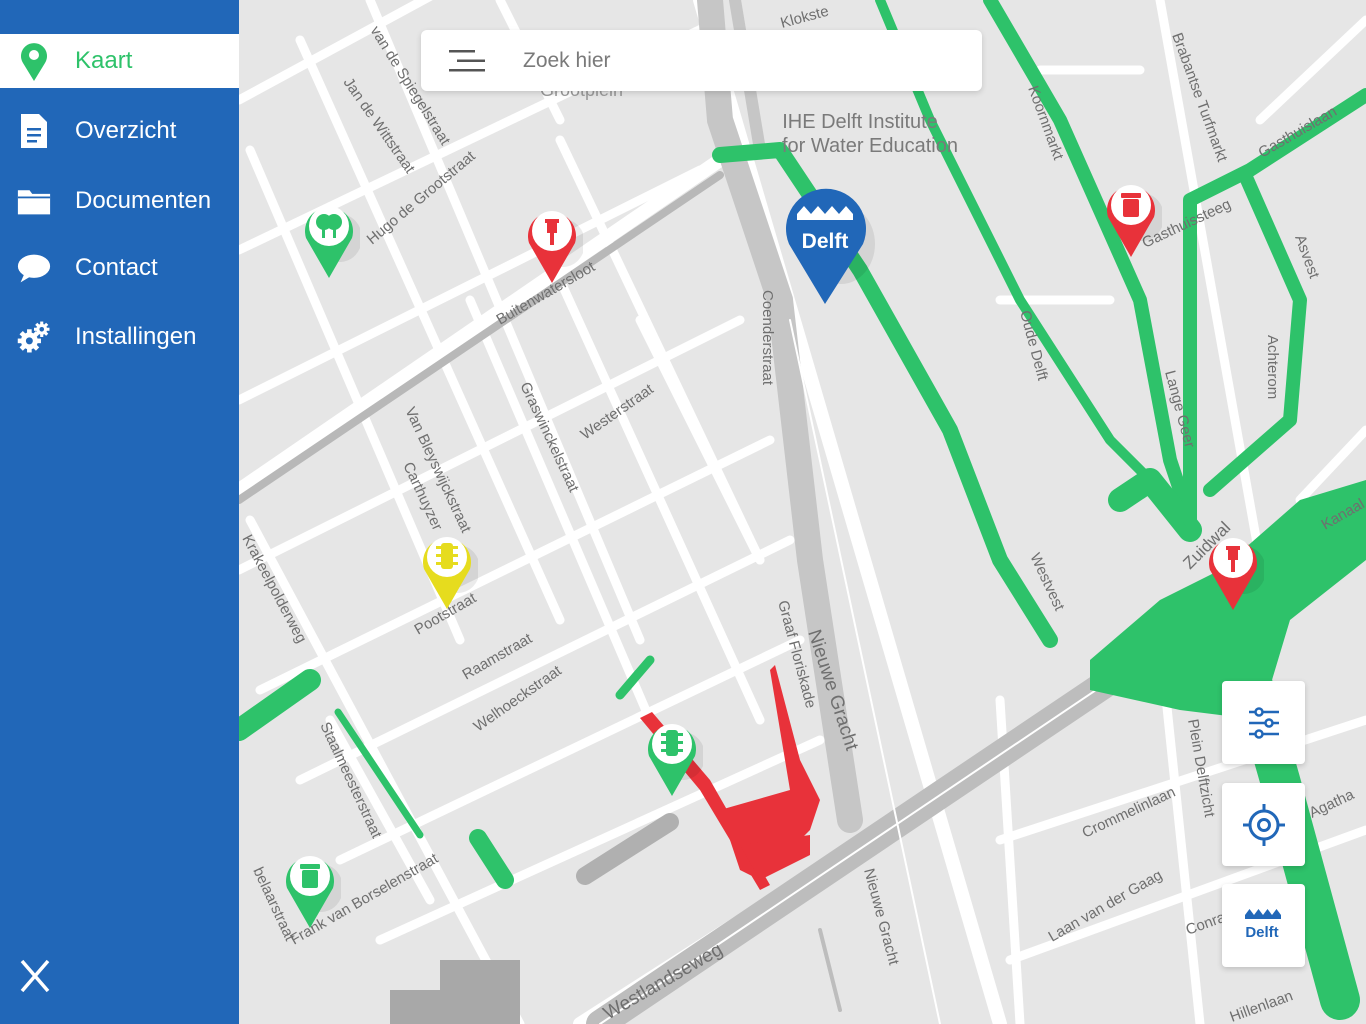  What do you see at coordinates (126, 130) in the screenshot?
I see `sidebar-item-label: Overzicht` at bounding box center [126, 130].